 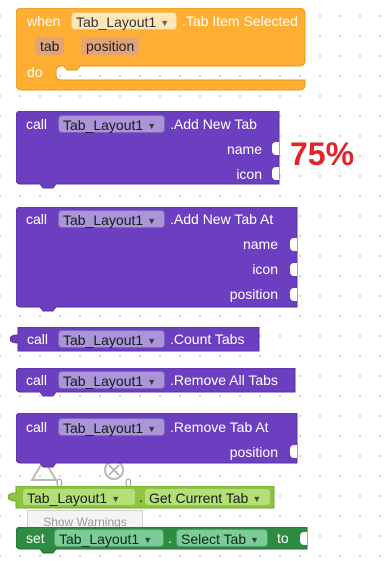 I want to click on set-keyword: set, so click(x=35, y=538).